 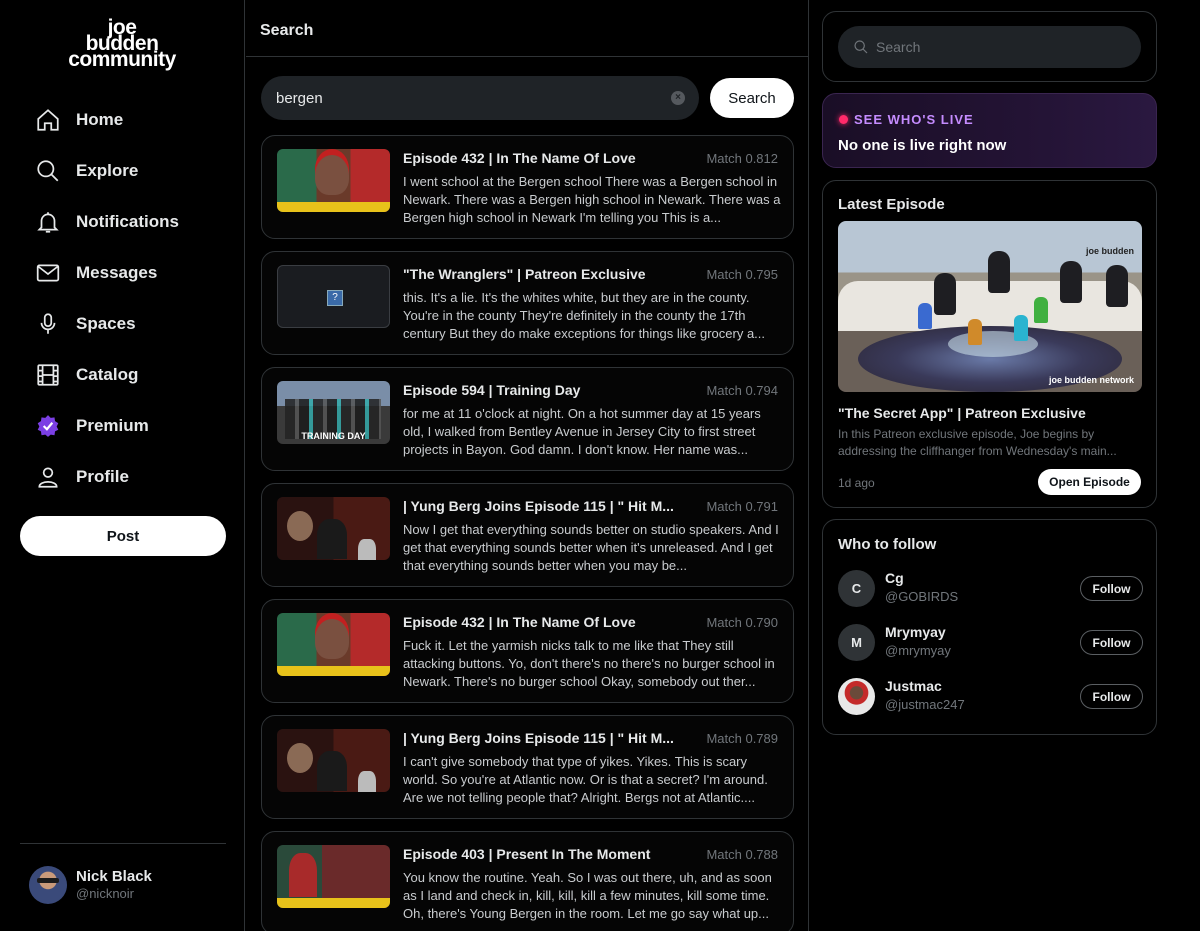 I want to click on post-button: Post, so click(x=123, y=536).